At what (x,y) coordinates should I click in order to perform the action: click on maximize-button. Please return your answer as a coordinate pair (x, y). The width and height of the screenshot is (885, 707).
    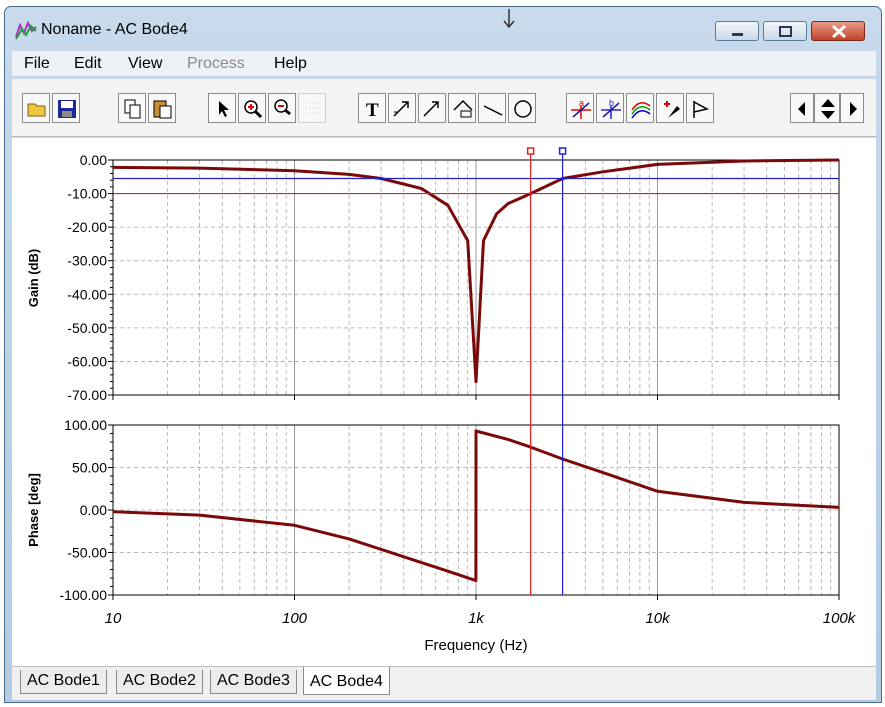
    Looking at the image, I should click on (785, 31).